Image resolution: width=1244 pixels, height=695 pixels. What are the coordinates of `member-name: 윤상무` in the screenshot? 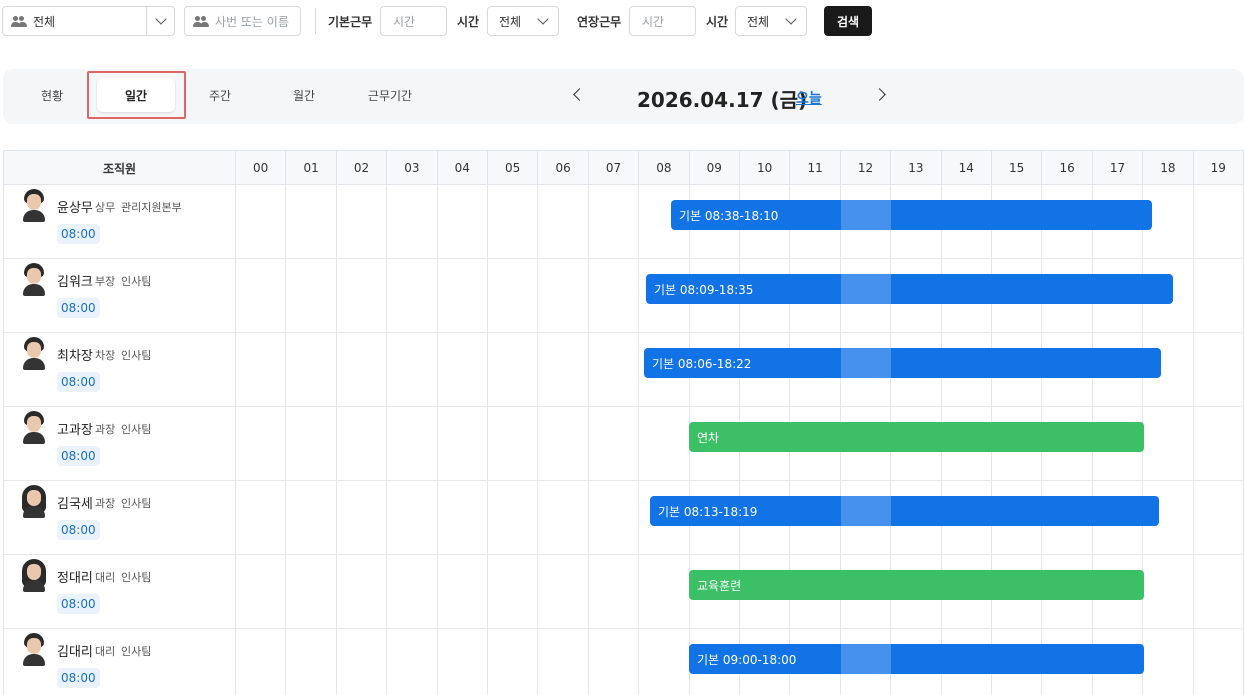 It's located at (75, 208).